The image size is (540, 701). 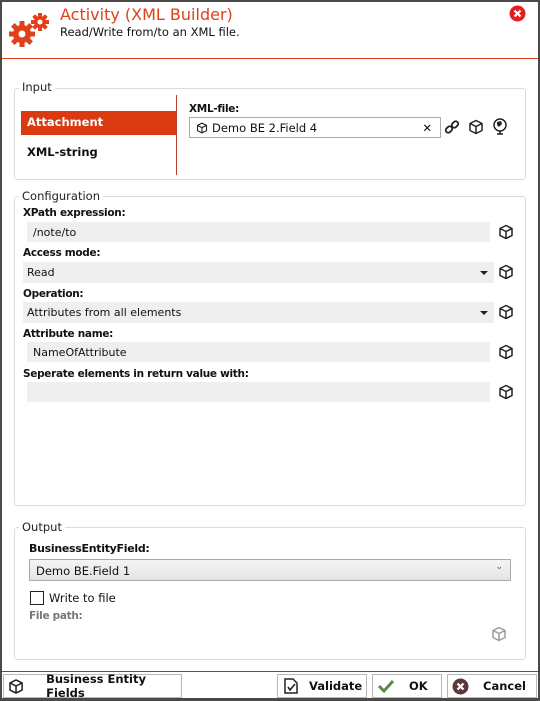 What do you see at coordinates (427, 128) in the screenshot?
I see `clear-icon: ✕` at bounding box center [427, 128].